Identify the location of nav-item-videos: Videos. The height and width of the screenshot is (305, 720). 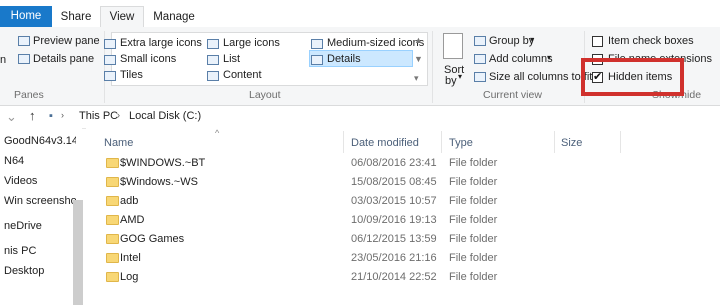
(40, 181).